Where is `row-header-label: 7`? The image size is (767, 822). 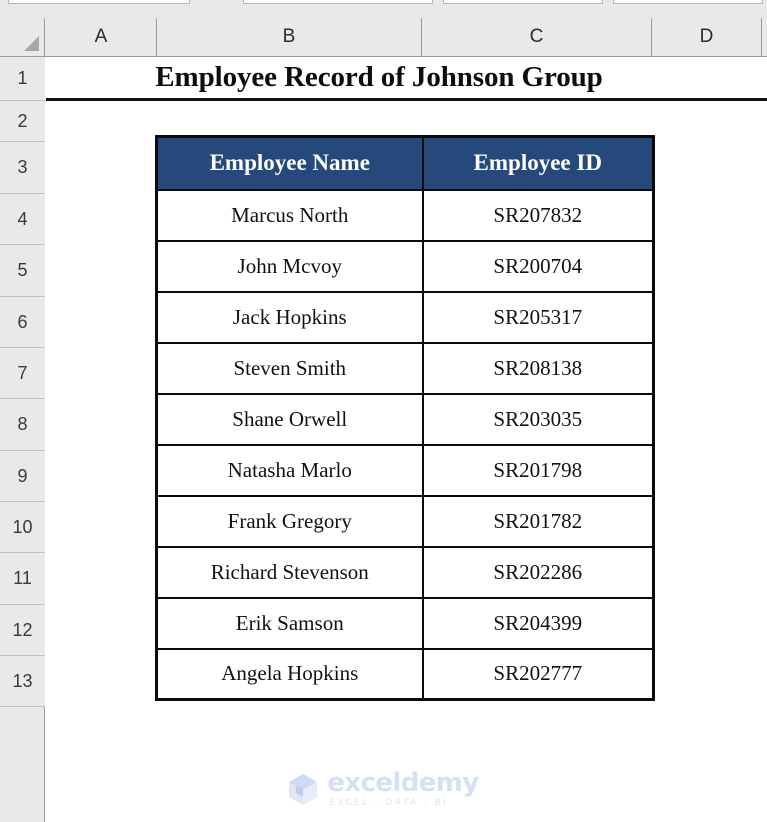
row-header-label: 7 is located at coordinates (22, 372).